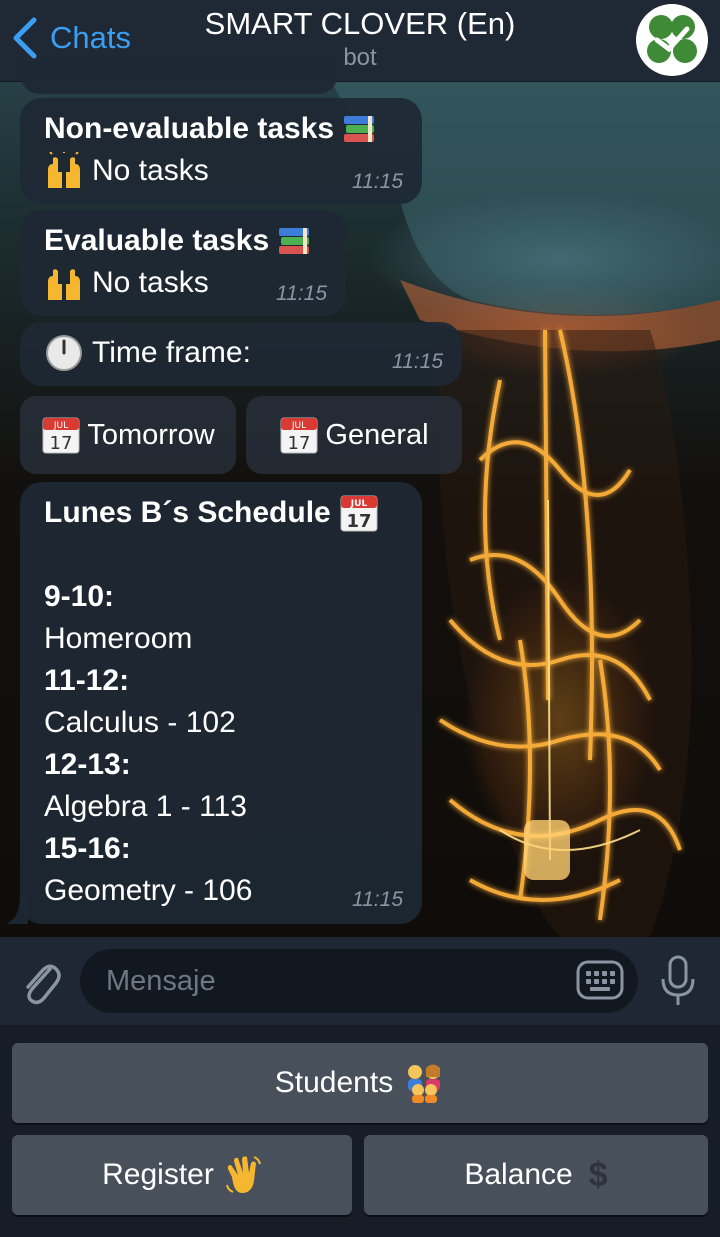 This screenshot has width=720, height=1237. I want to click on back-button: Chats, so click(70, 38).